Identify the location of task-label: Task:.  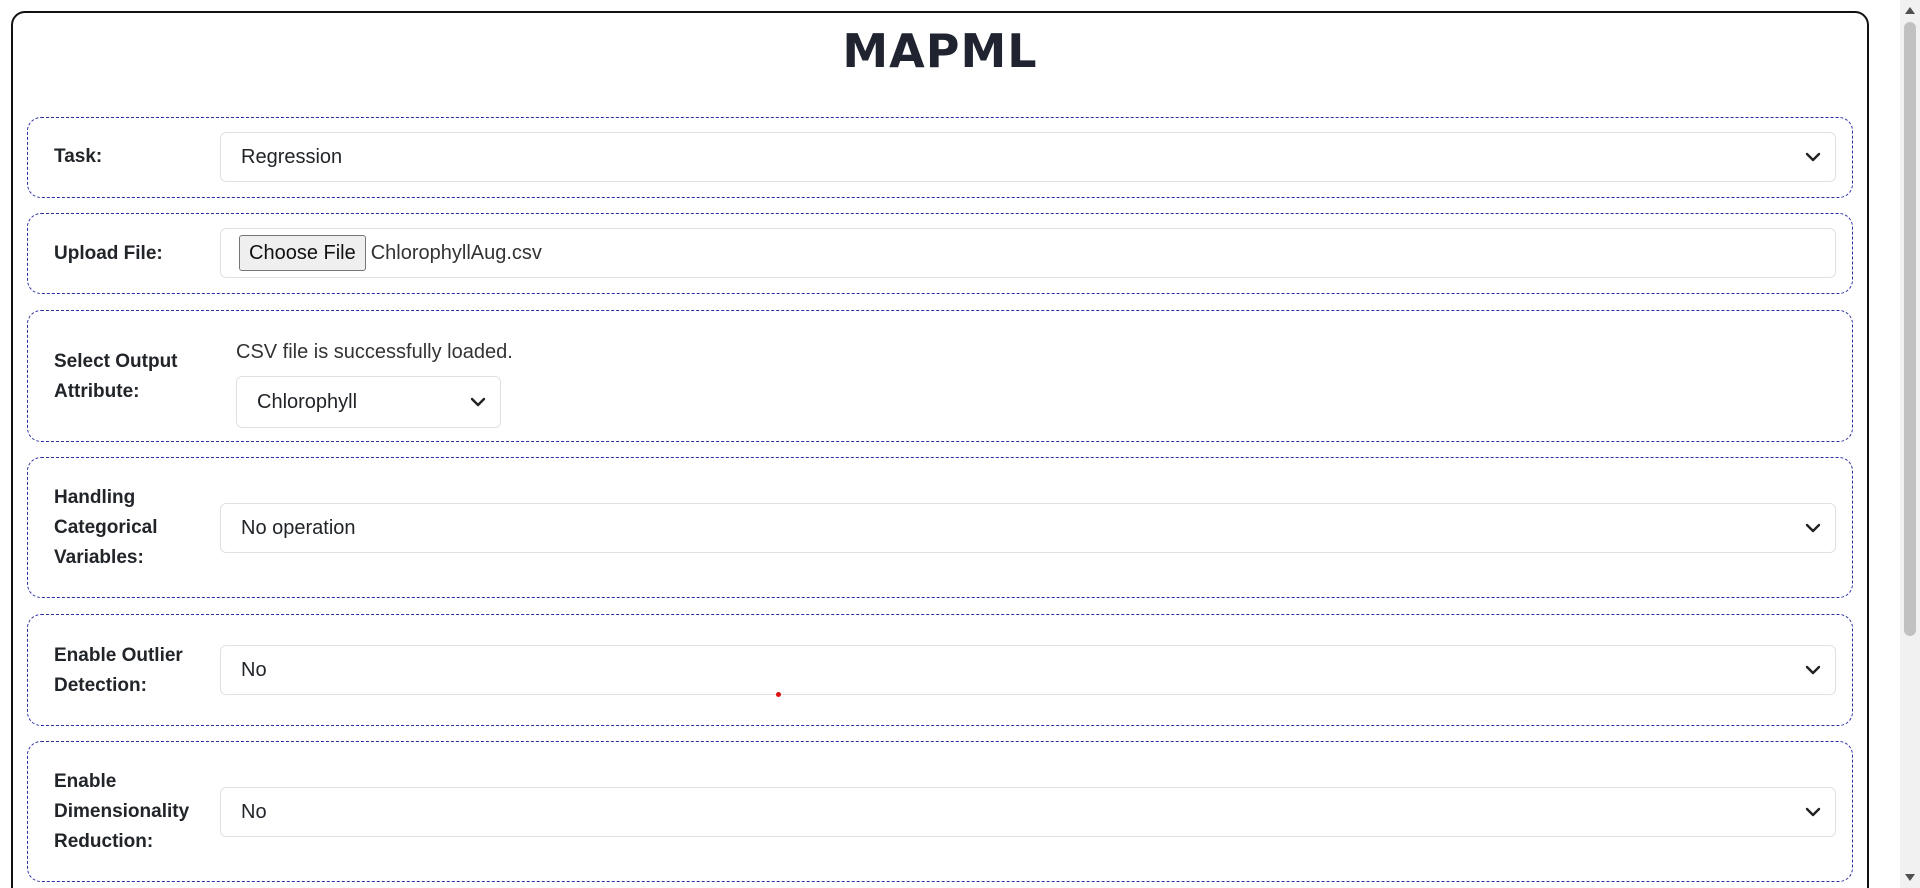
(78, 156).